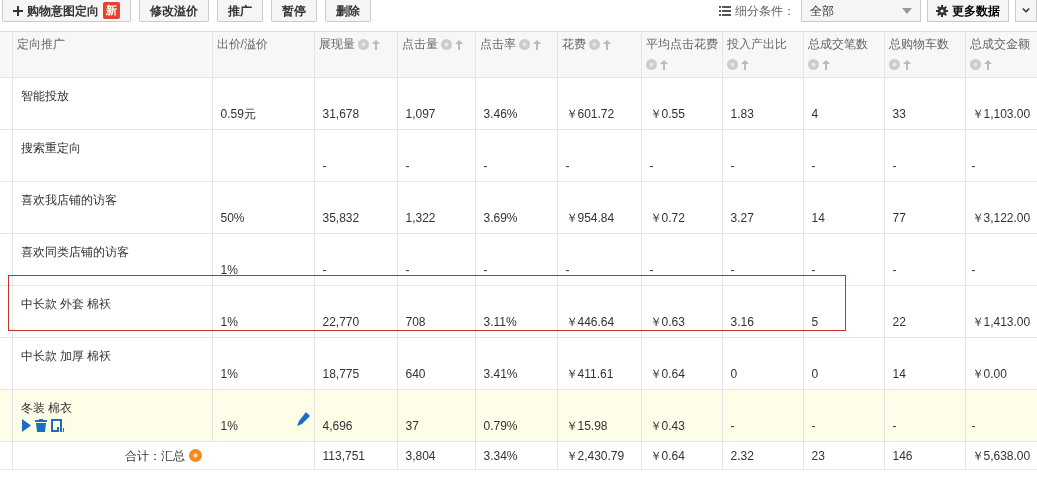 Image resolution: width=1037 pixels, height=482 pixels. What do you see at coordinates (815, 114) in the screenshot?
I see `table-cell-text: 4` at bounding box center [815, 114].